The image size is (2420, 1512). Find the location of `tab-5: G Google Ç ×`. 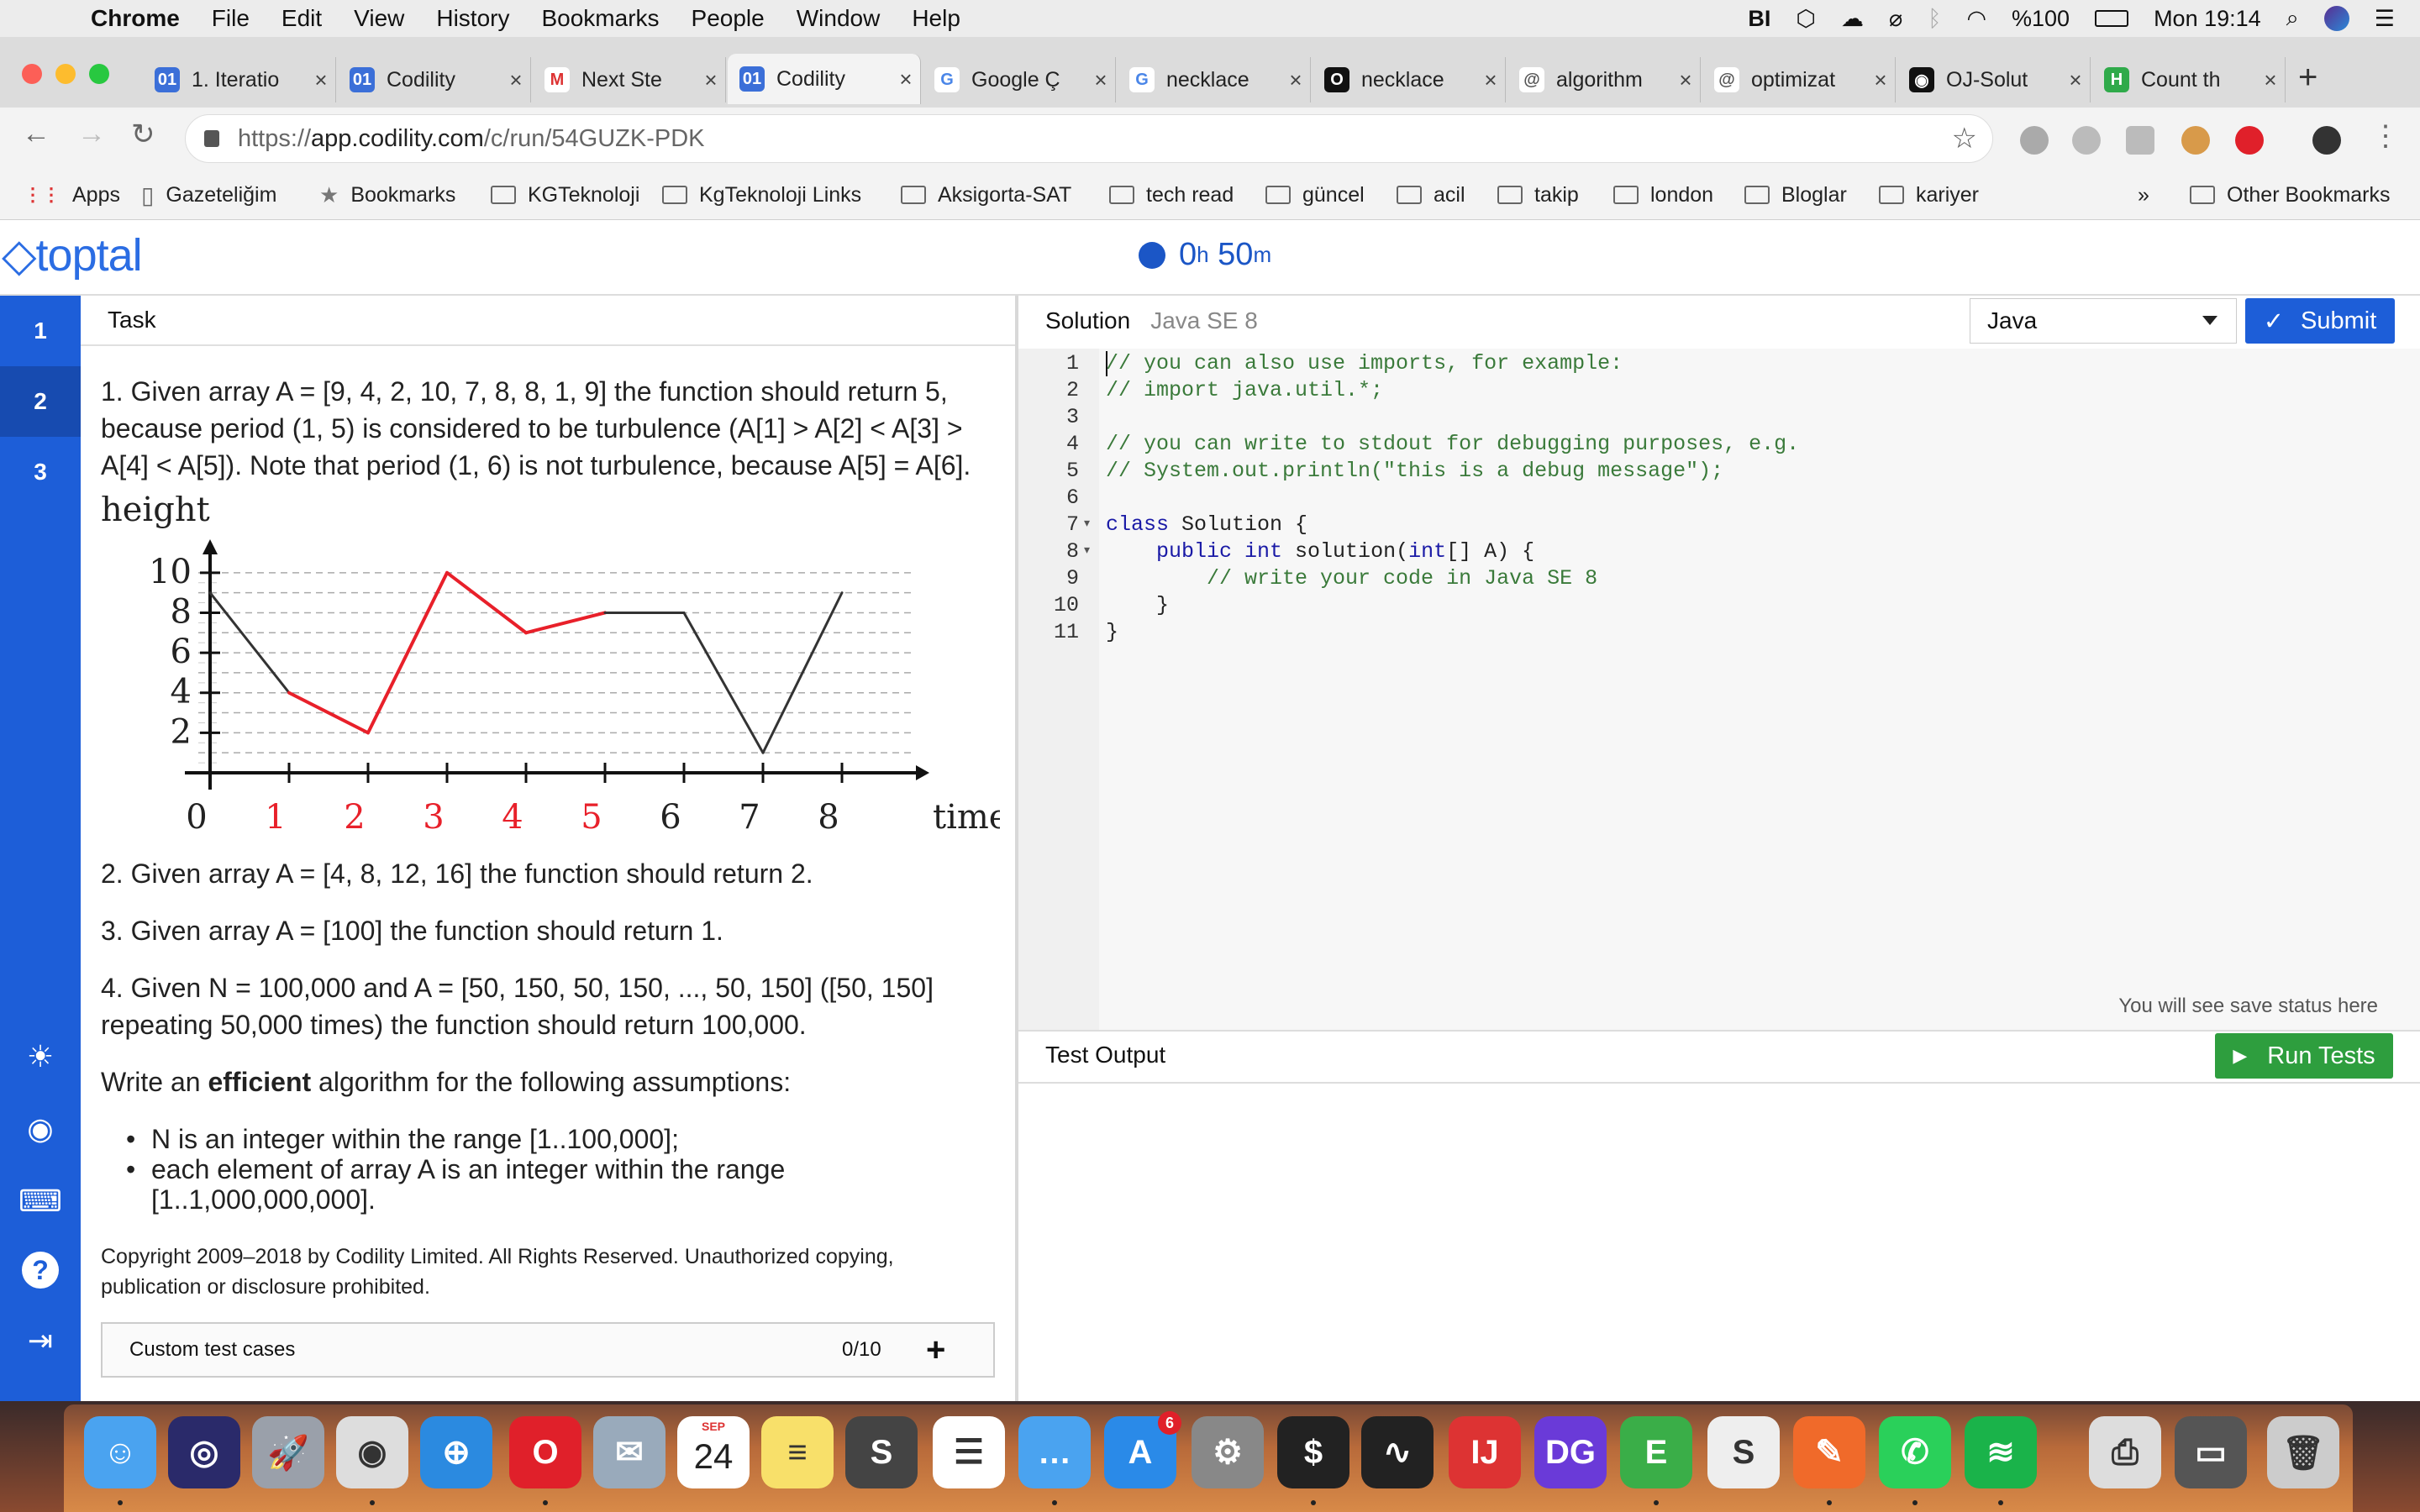

tab-5: G Google Ç × is located at coordinates (1020, 79).